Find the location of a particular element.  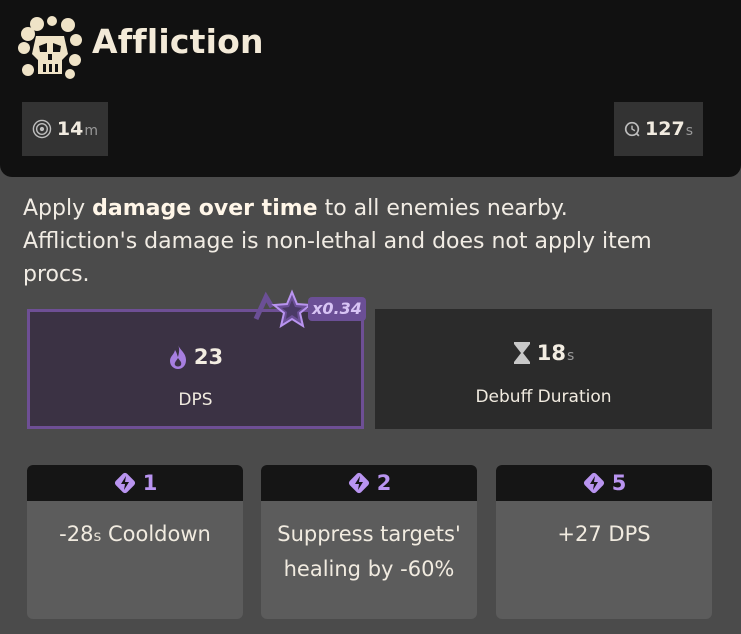

upgrade-header: 5 is located at coordinates (604, 483).